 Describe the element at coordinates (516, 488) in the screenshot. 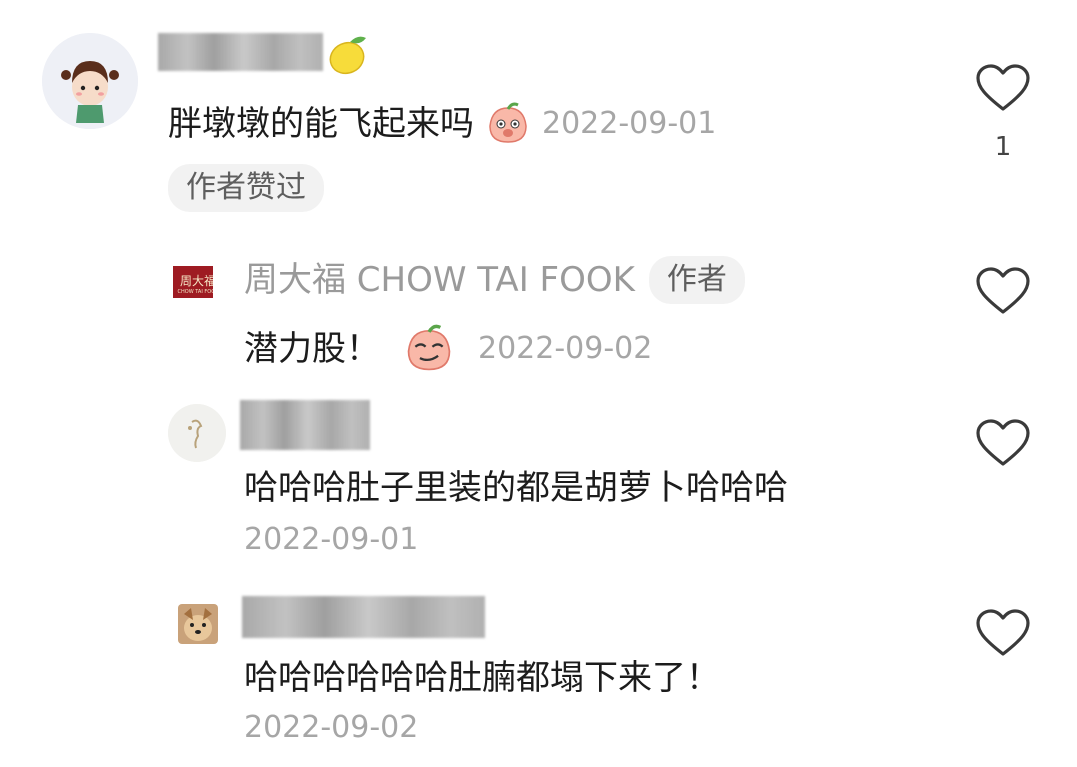

I see `comment-text: 哈哈哈肚子里装的都是胡萝卜哈哈哈` at that location.